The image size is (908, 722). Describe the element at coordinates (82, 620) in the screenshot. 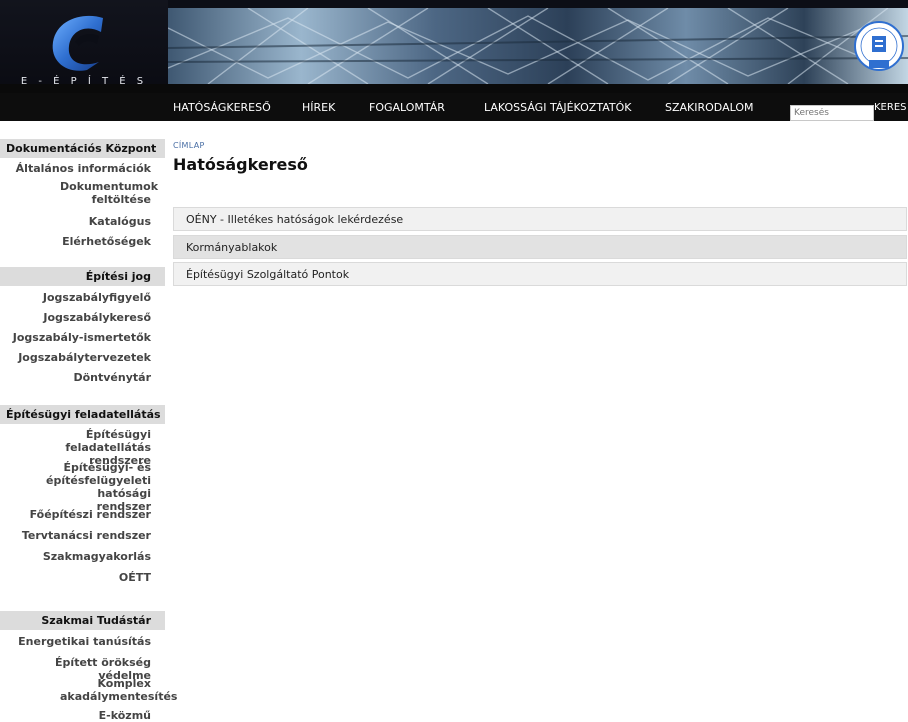

I see `sidebar-heading-szakmai-tudastar: Szakmai Tudástár` at that location.